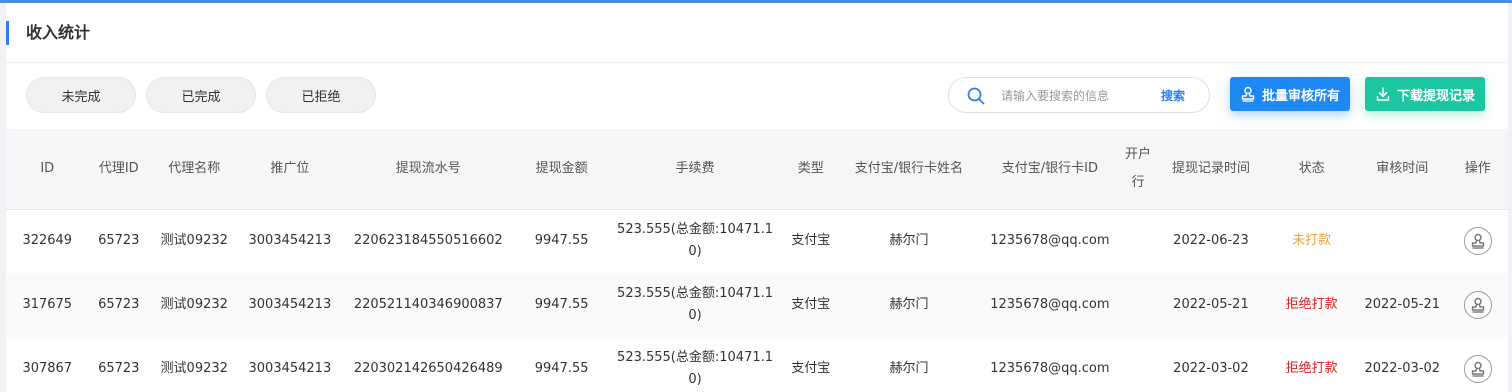  Describe the element at coordinates (428, 304) in the screenshot. I see `cell-serial: 220521140346900837` at that location.